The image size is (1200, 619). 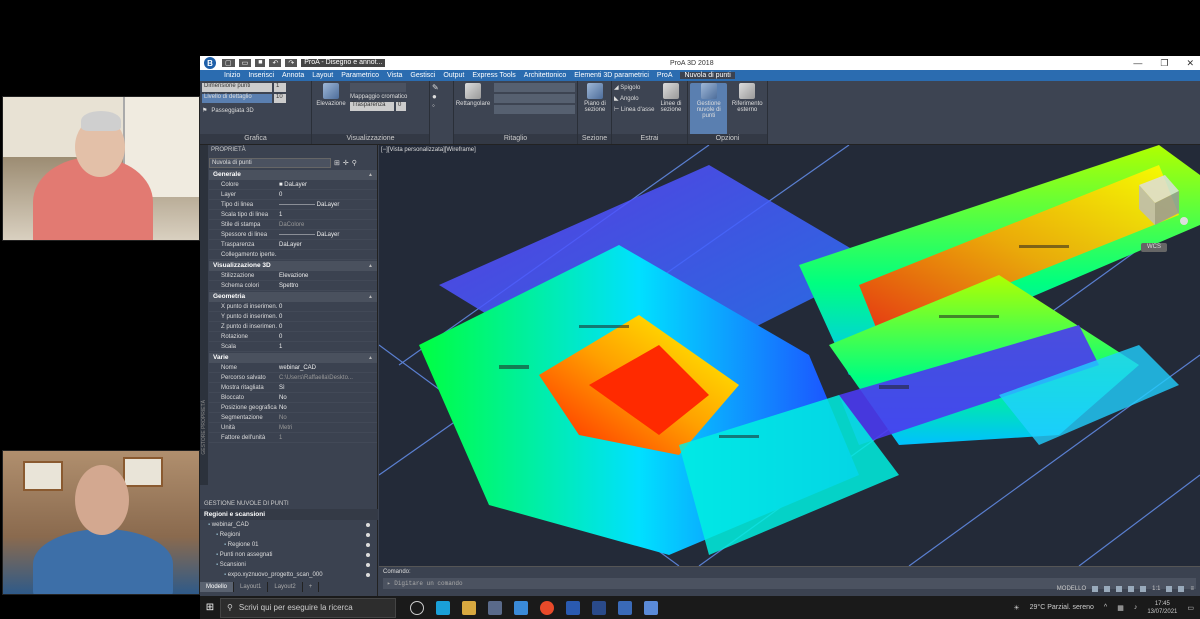 I want to click on image-viewer-icon, so click(x=651, y=607).